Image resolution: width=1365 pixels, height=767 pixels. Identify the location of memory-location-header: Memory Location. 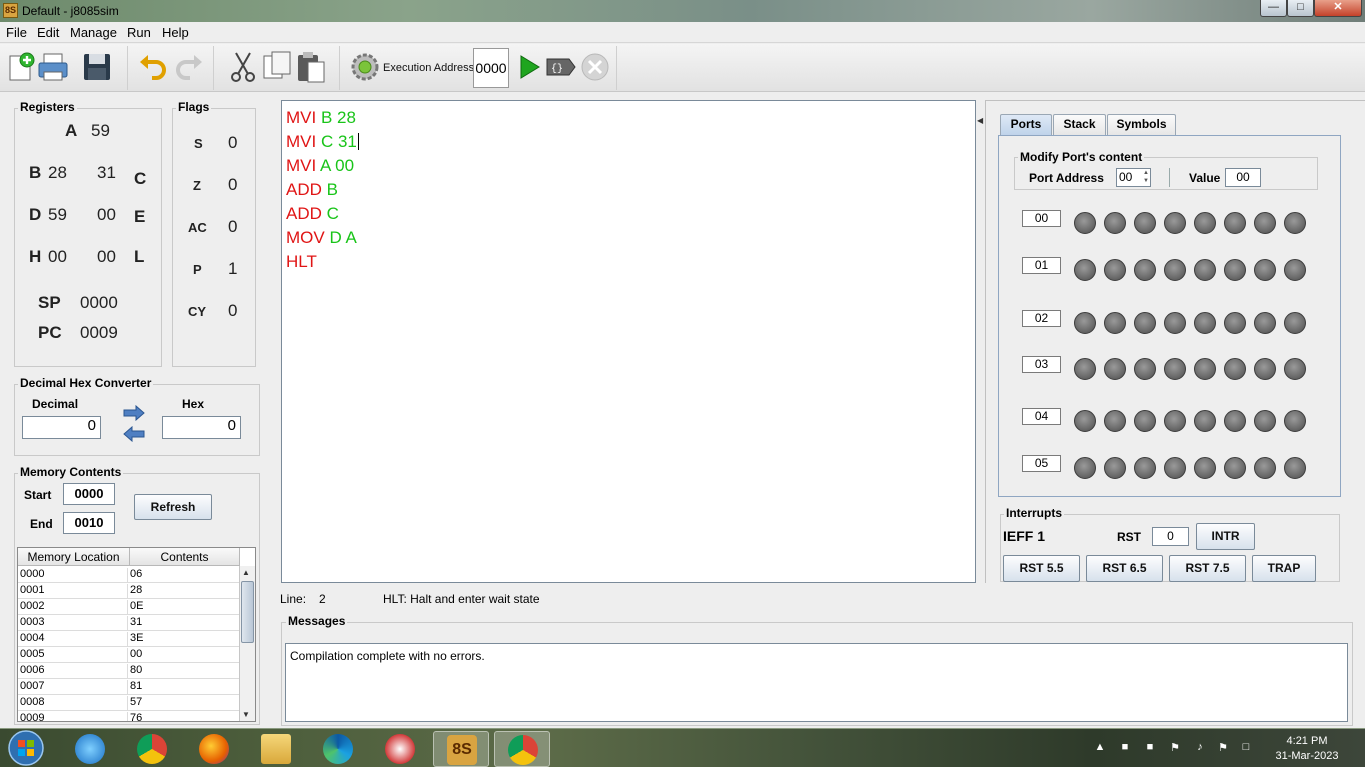
(74, 557).